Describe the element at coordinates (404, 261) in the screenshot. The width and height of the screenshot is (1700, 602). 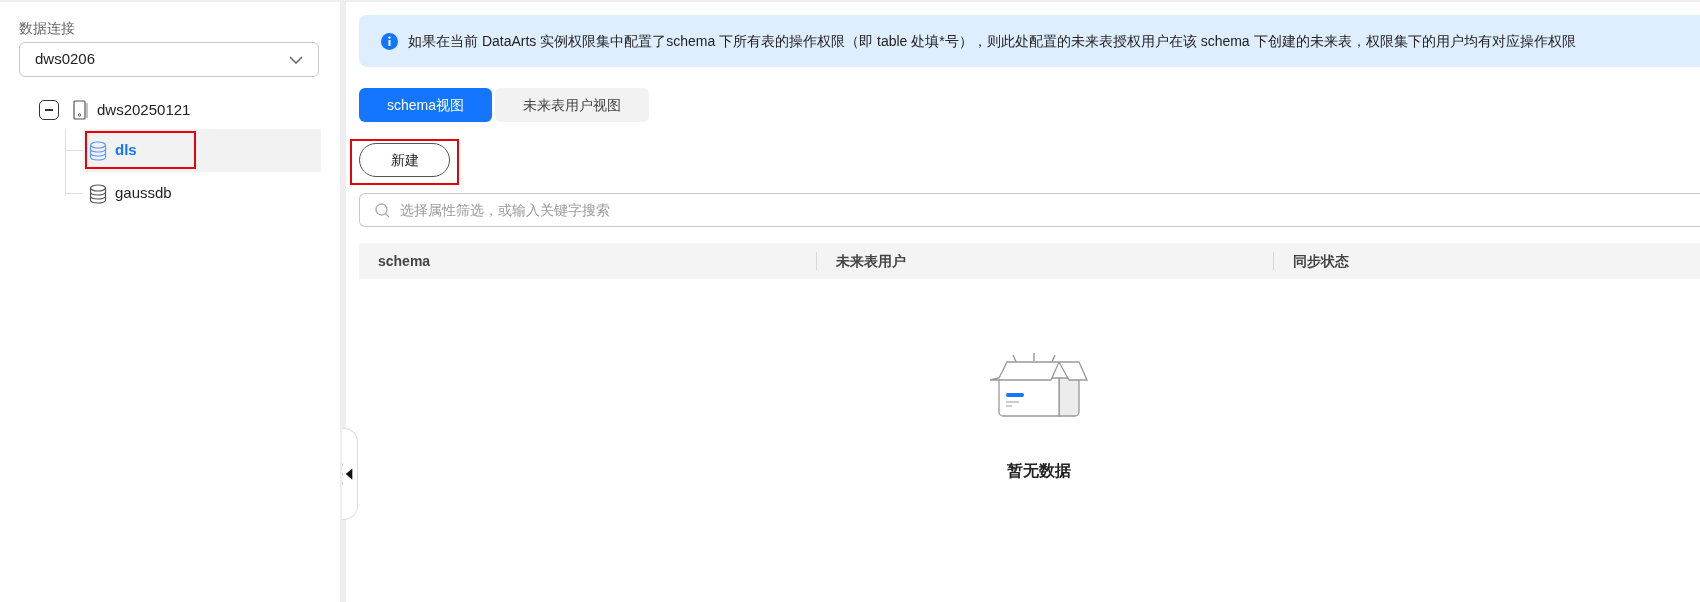
I see `column-header: schema` at that location.